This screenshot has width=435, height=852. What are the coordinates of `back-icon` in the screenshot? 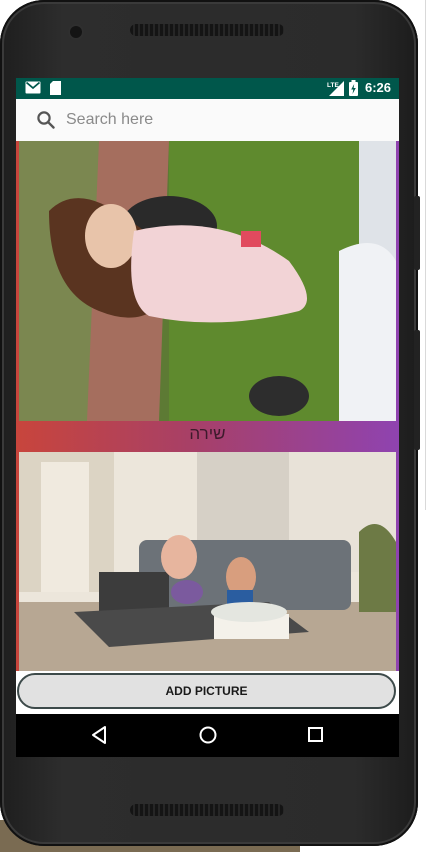 It's located at (99, 735).